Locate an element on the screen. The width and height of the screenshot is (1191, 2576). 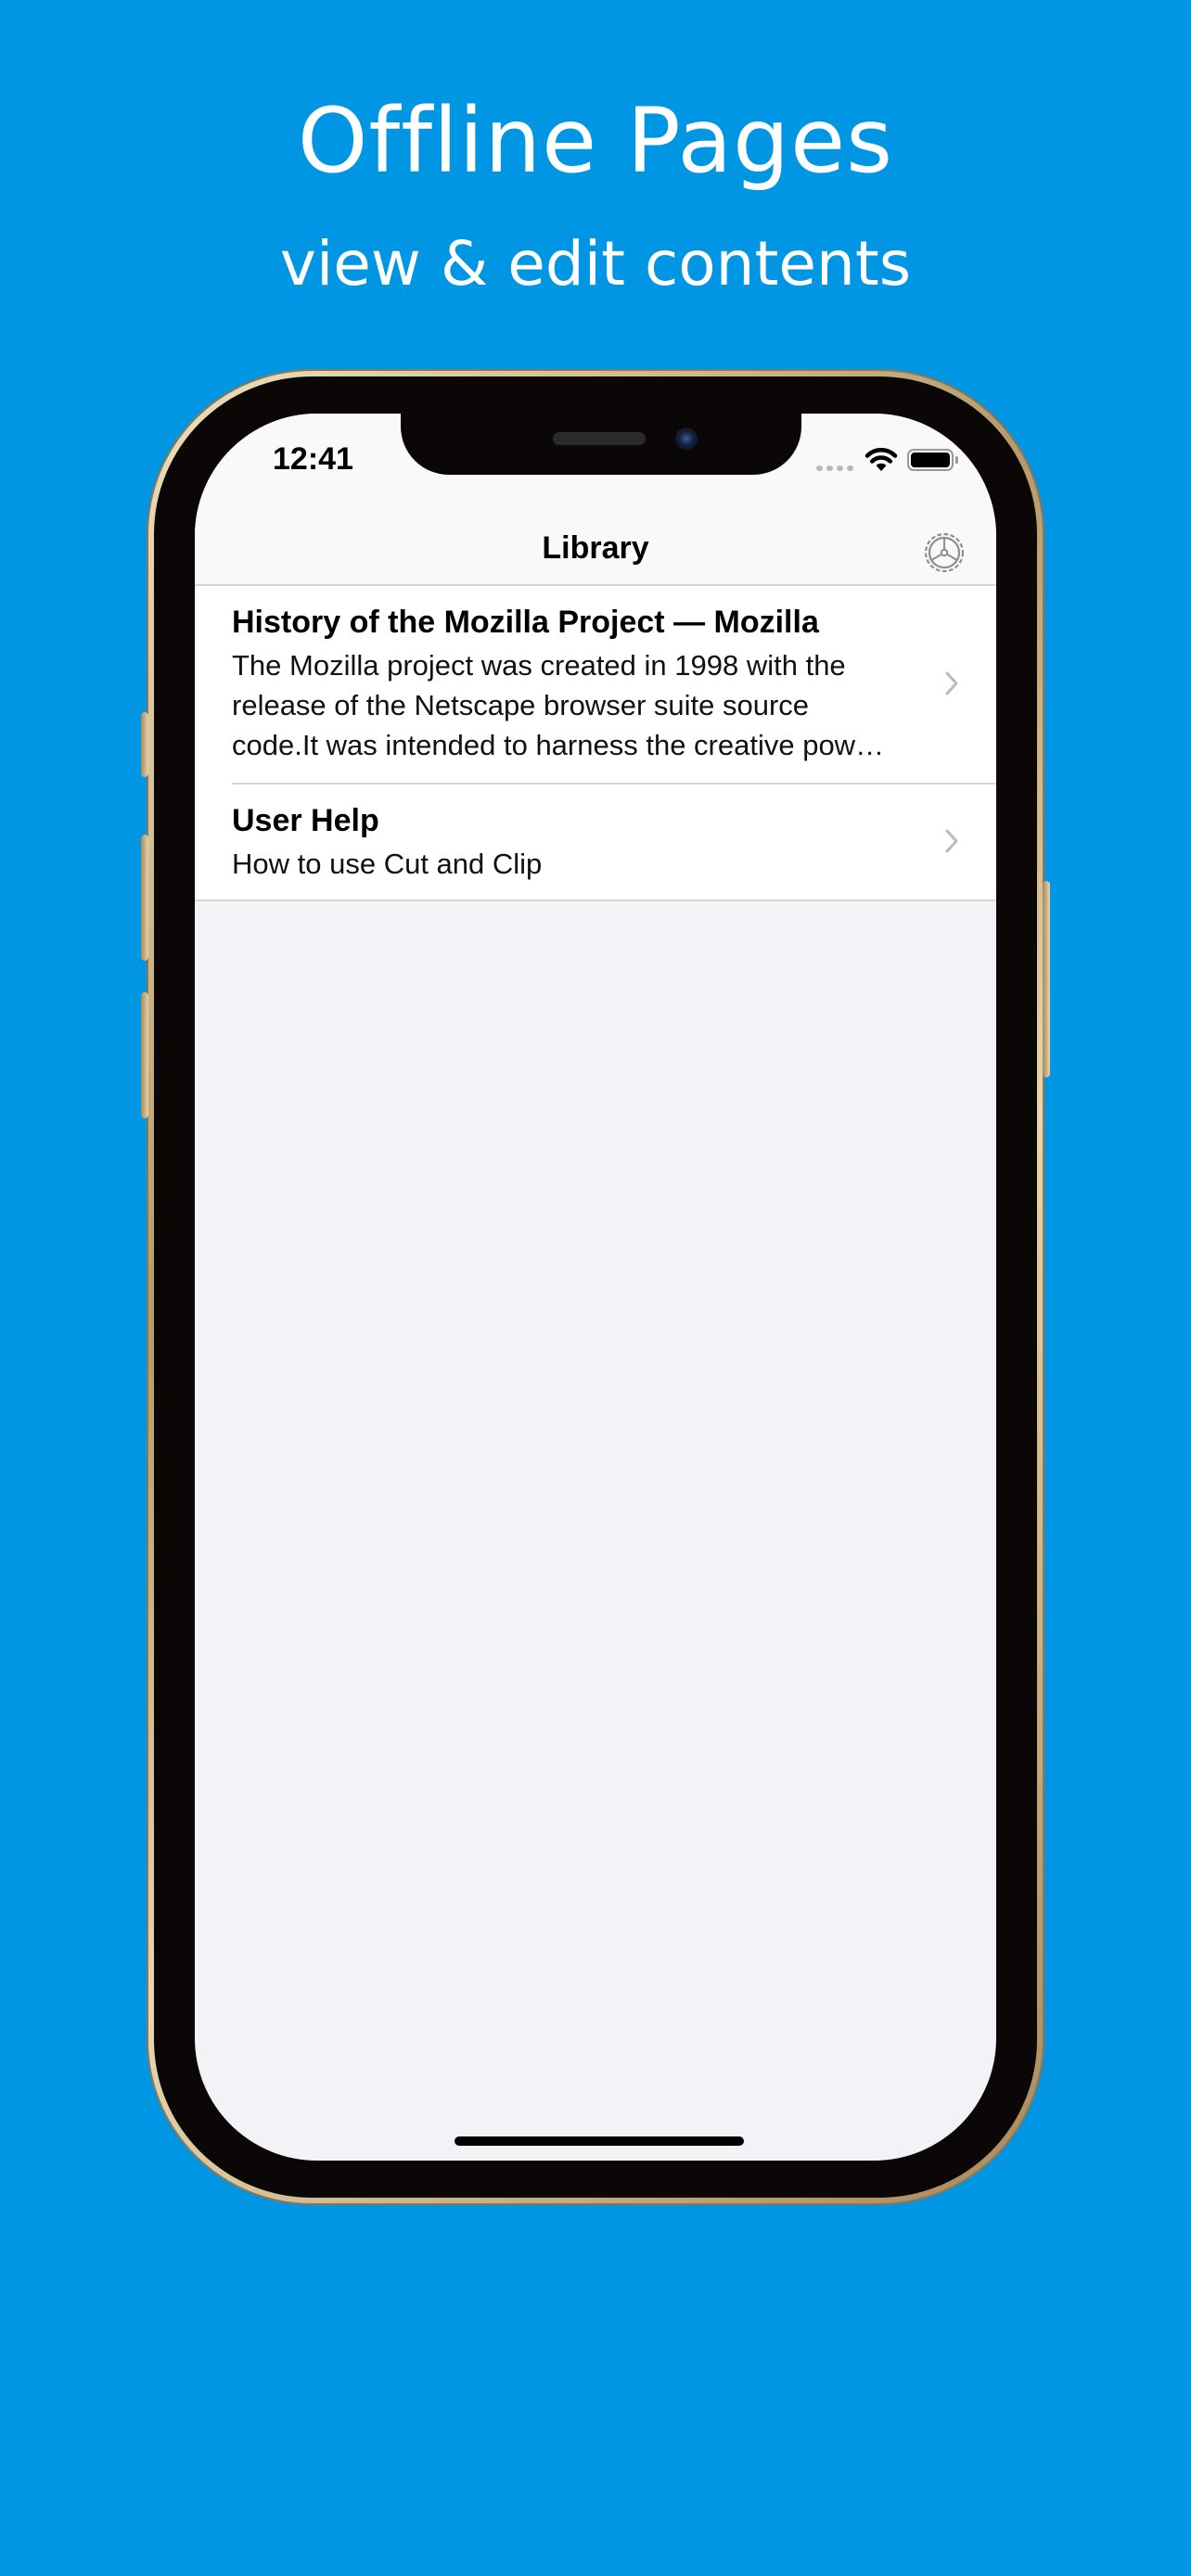
promo-subtitle: view & edit contents is located at coordinates (595, 264).